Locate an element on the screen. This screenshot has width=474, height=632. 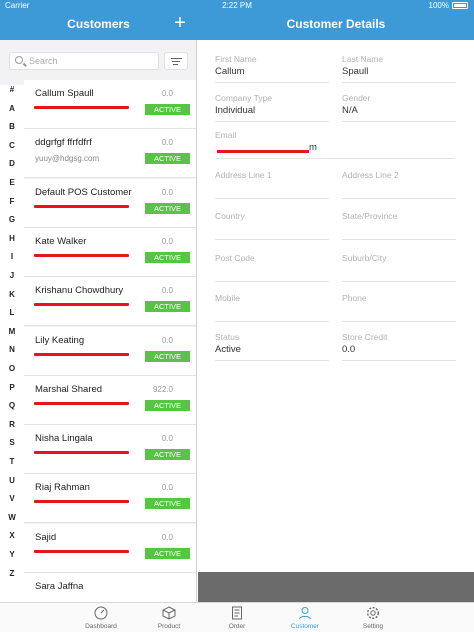
customer-name: Lily Keating is located at coordinates (60, 340).